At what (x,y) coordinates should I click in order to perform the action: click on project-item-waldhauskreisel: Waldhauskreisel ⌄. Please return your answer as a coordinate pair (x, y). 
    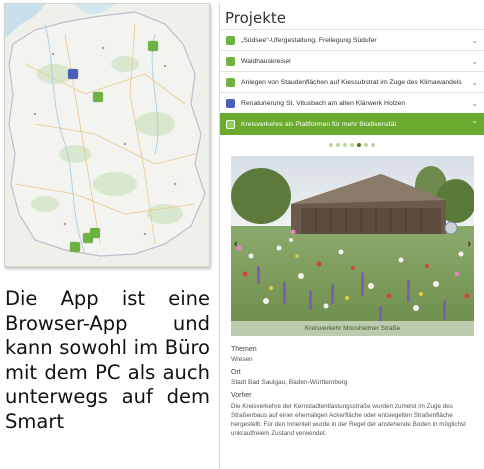
    Looking at the image, I should click on (352, 60).